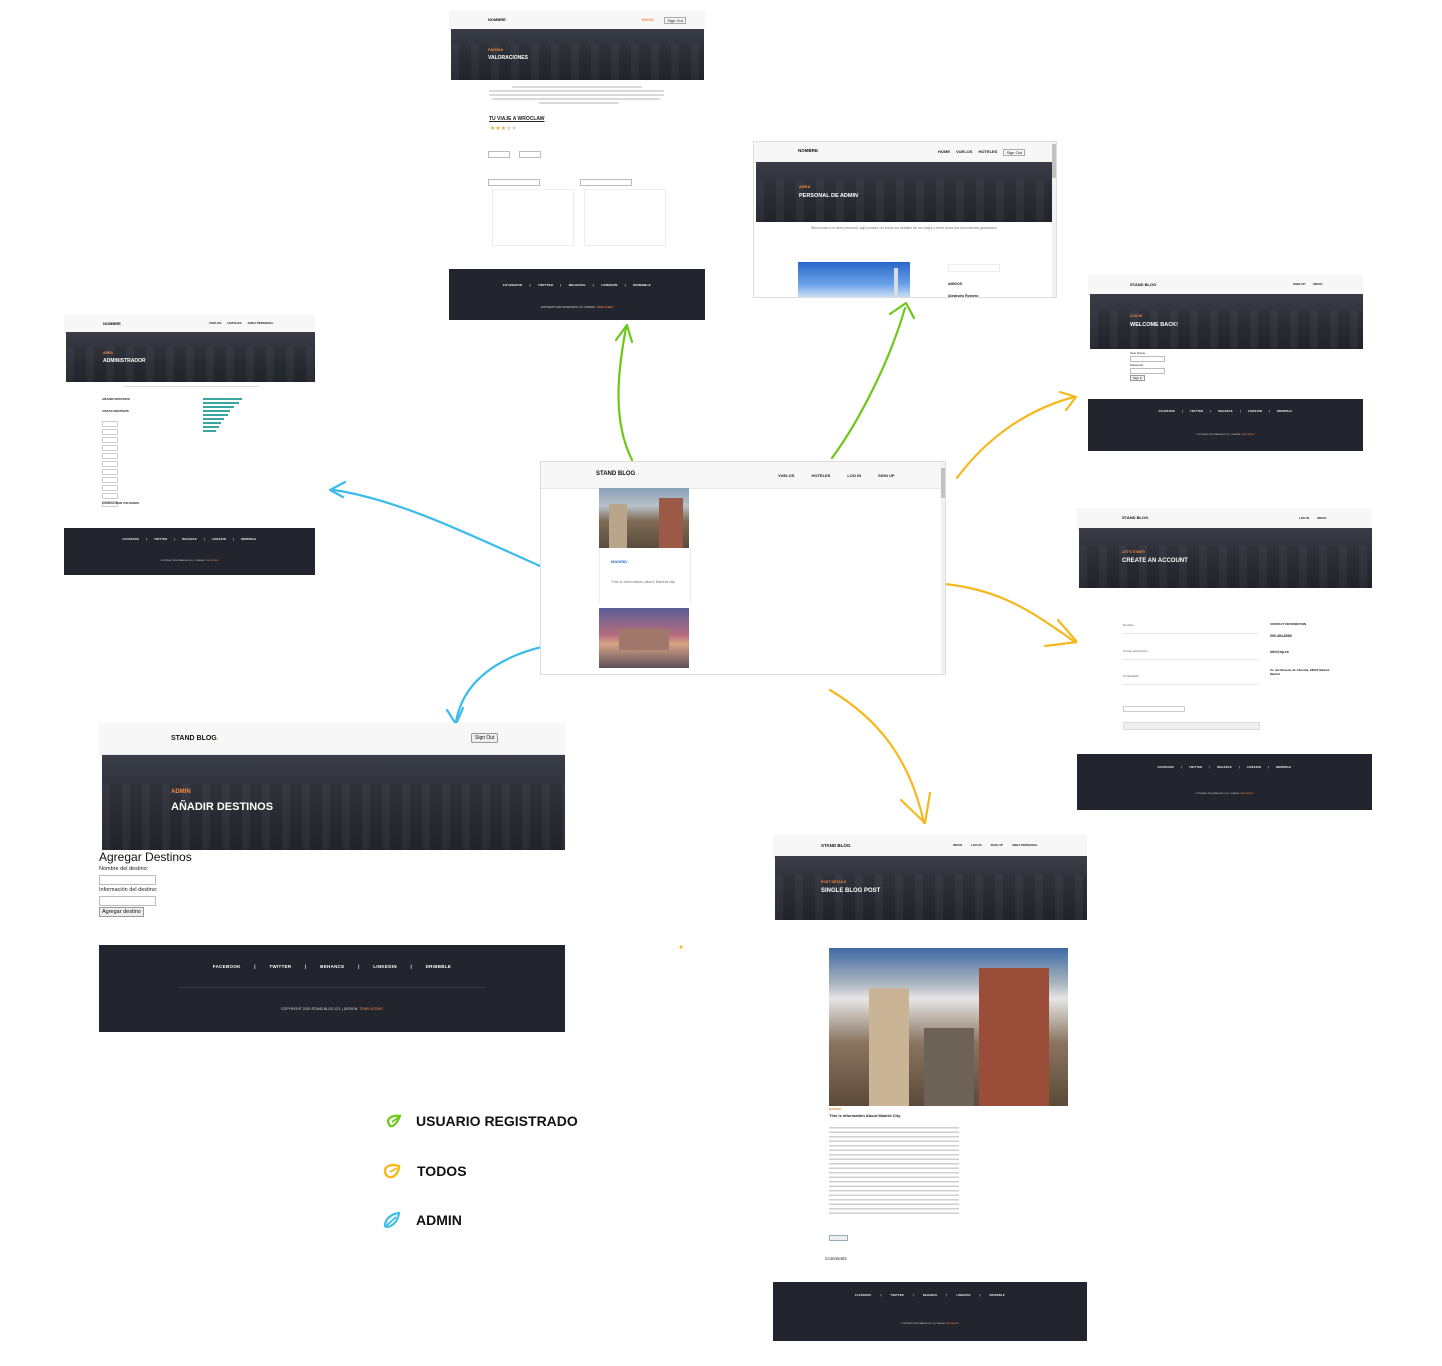 This screenshot has height=1366, width=1442. I want to click on side-name: Alejandro Romero, so click(963, 296).